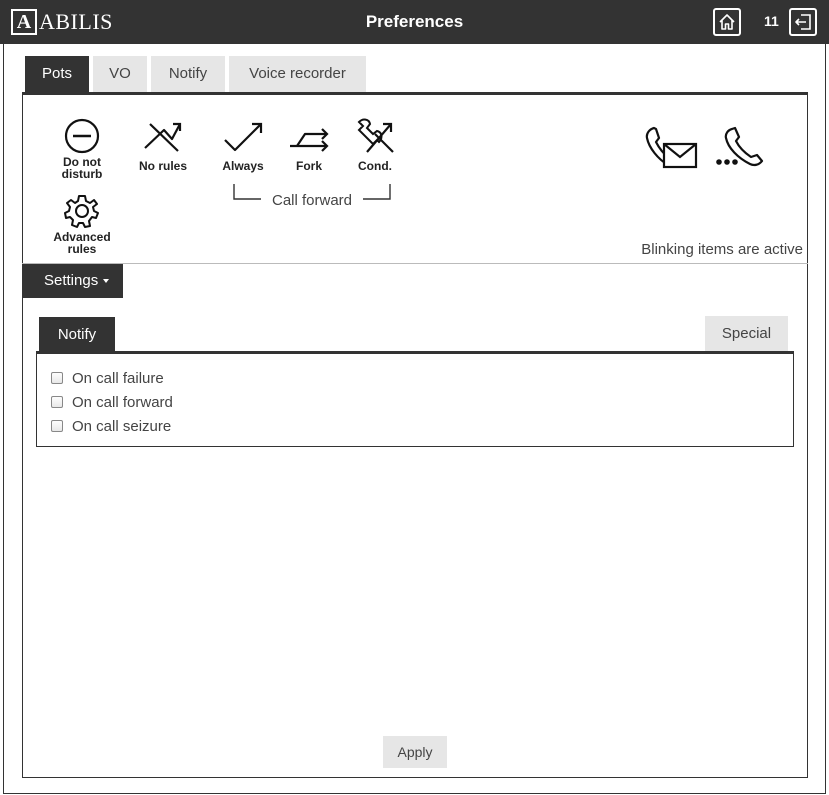  I want to click on no-rules-label: No rules, so click(162, 166).